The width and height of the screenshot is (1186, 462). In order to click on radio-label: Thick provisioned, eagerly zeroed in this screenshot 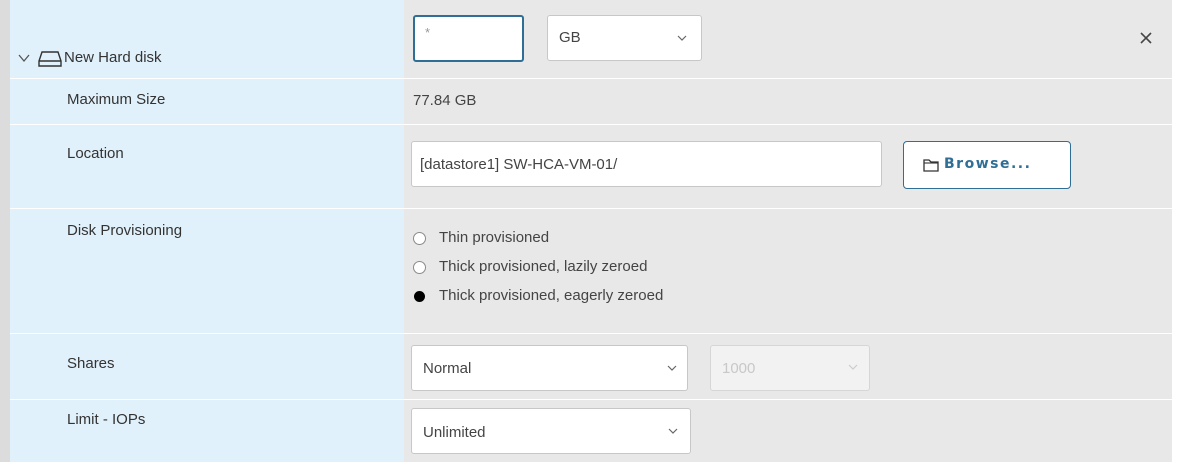, I will do `click(551, 295)`.